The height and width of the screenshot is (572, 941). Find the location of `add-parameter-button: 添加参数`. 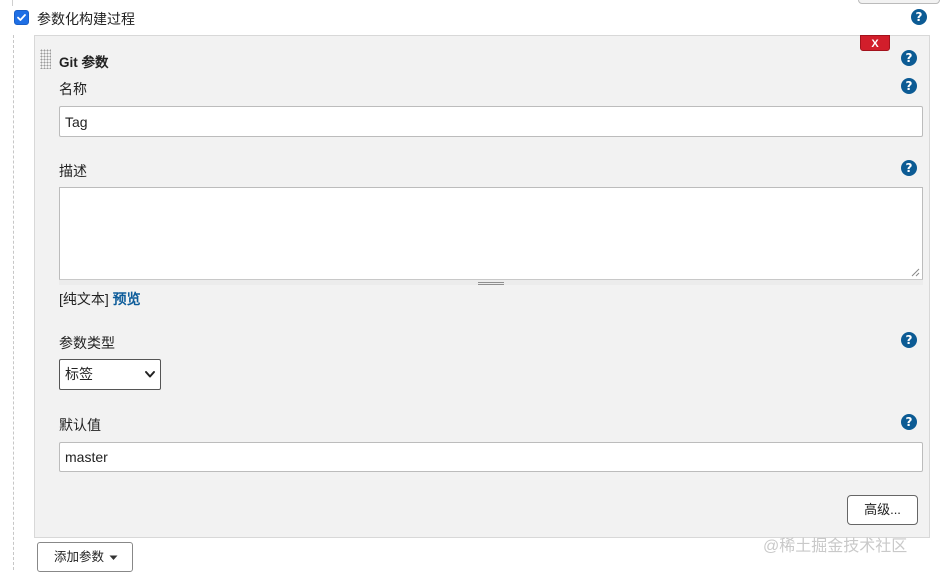

add-parameter-button: 添加参数 is located at coordinates (85, 557).